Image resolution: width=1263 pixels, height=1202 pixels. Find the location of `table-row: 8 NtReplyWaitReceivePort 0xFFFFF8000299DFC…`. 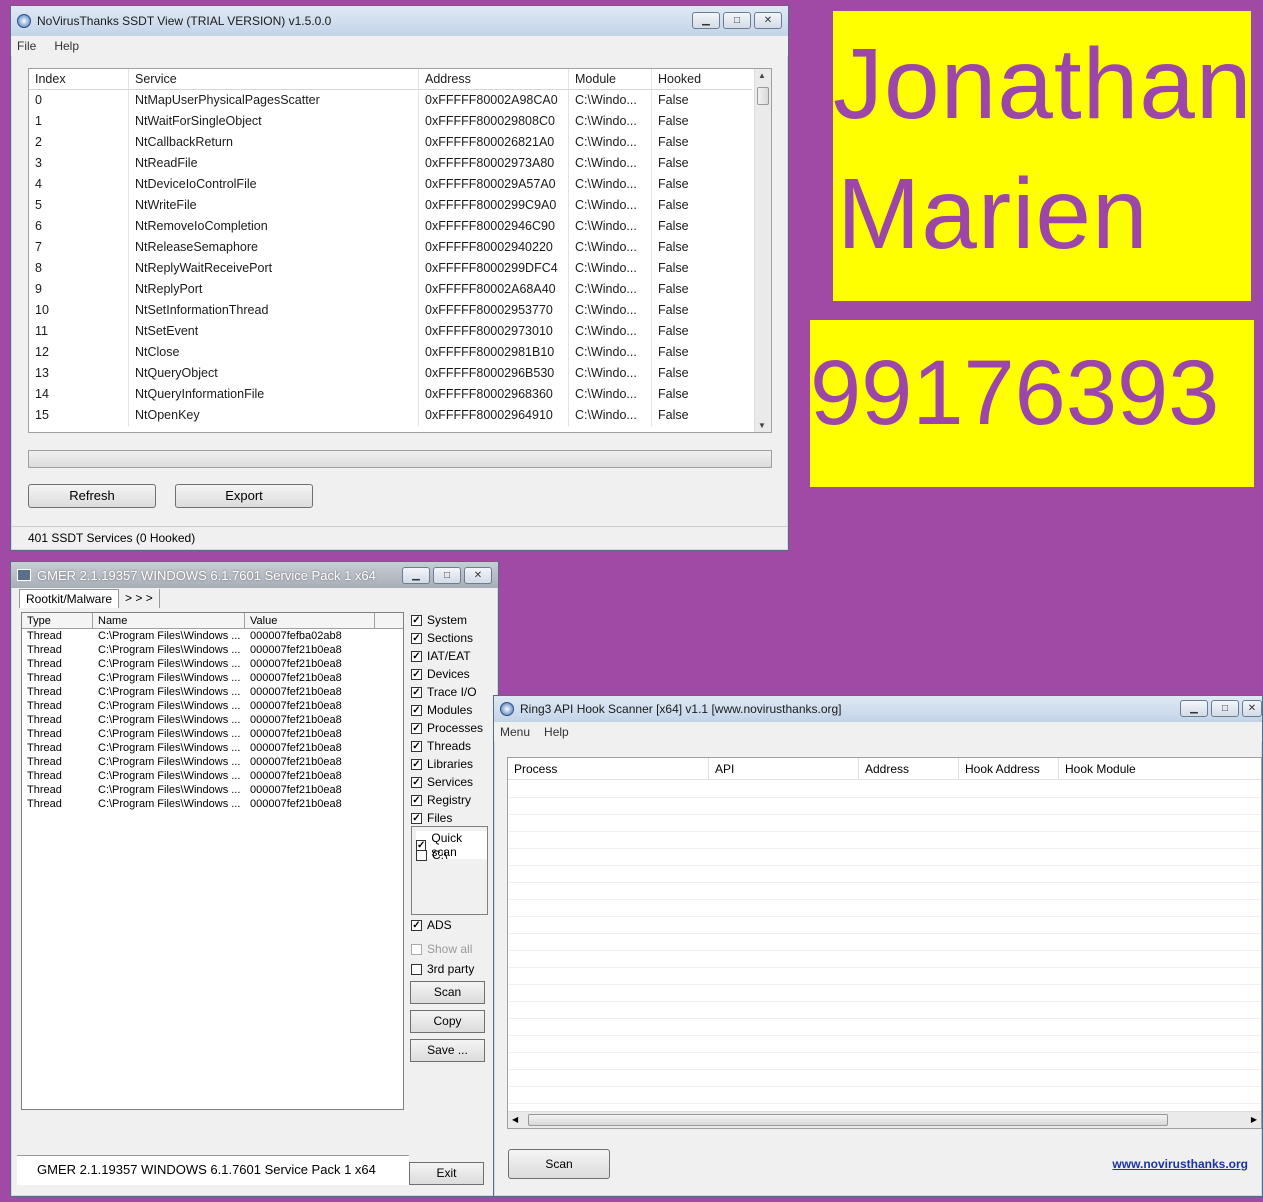

table-row: 8 NtReplyWaitReceivePort 0xFFFFF8000299DFC… is located at coordinates (400, 268).